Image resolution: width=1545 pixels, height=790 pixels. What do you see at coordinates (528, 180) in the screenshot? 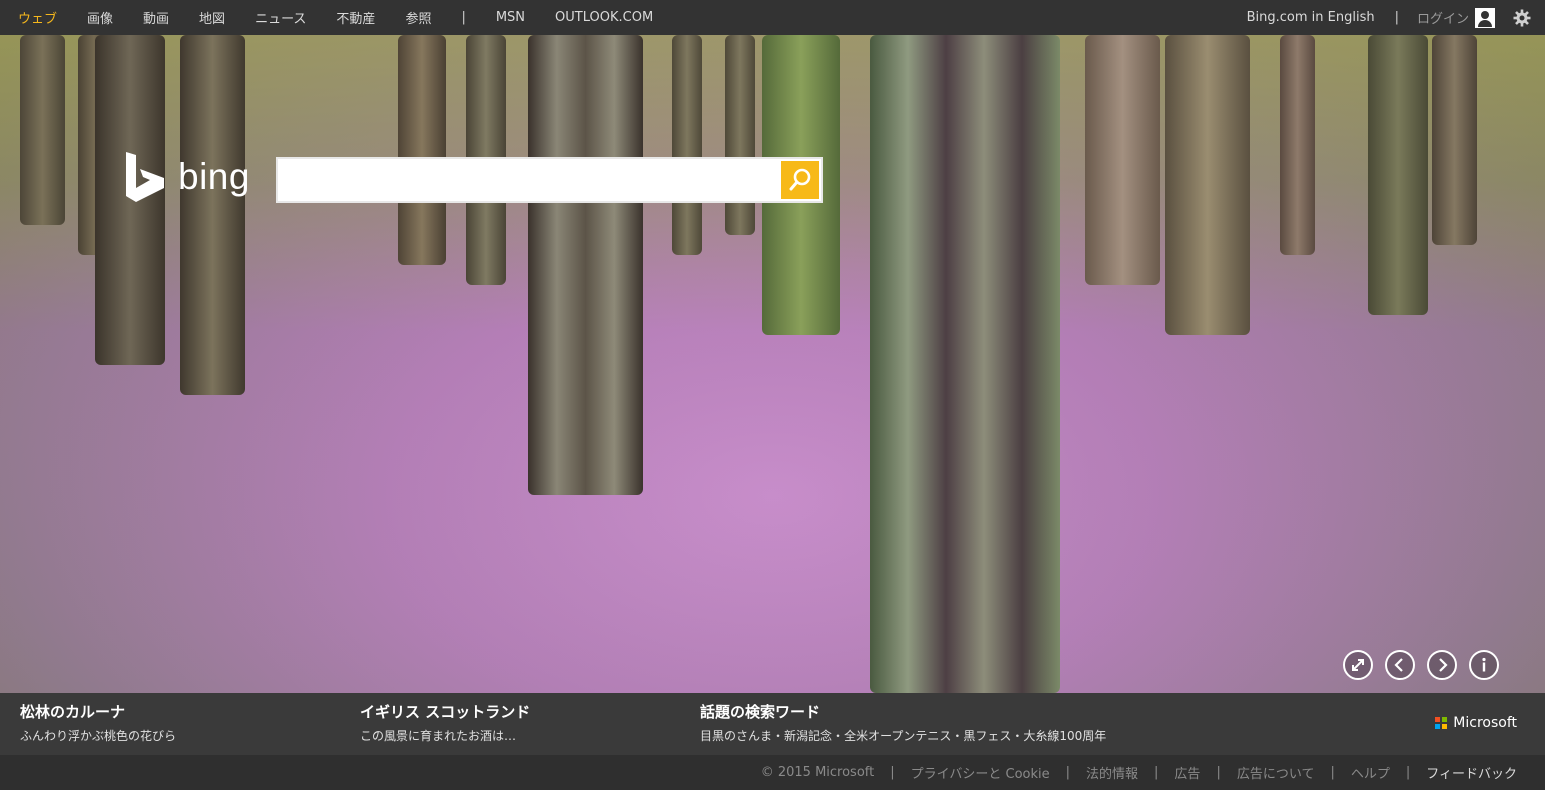
I see `search-input` at bounding box center [528, 180].